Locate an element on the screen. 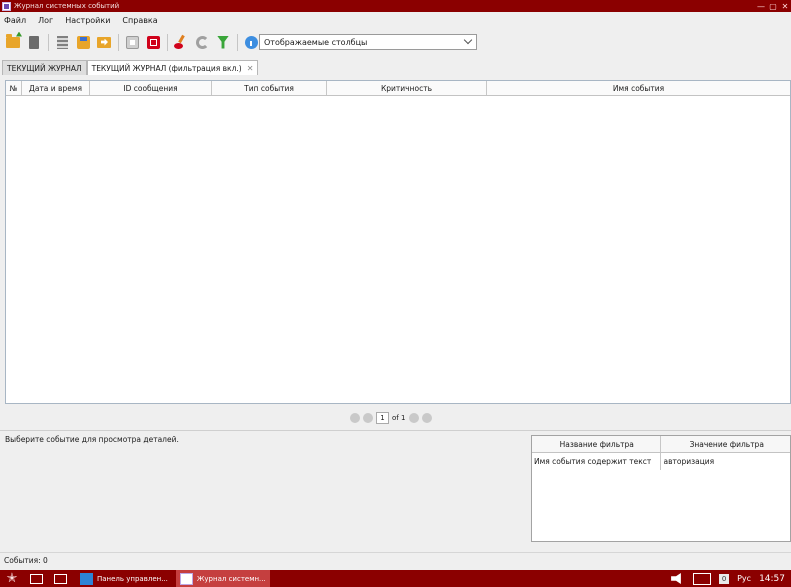 Image resolution: width=791 pixels, height=587 pixels. document-button is located at coordinates (34, 42).